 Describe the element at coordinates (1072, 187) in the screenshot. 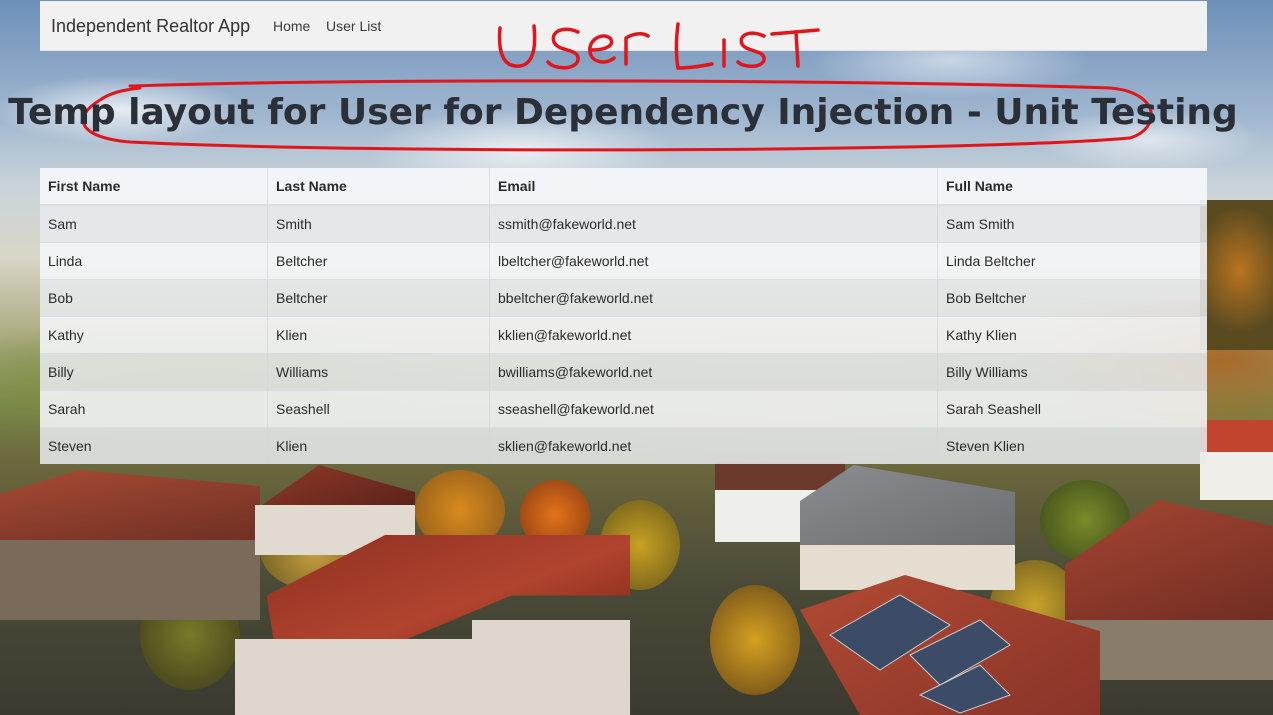

I see `column-header-full-name: Full Name` at that location.